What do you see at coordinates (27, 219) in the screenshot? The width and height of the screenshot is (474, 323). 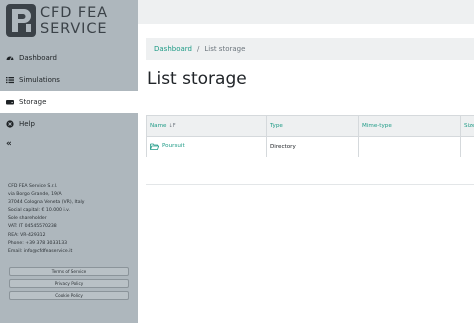 I see `company-line: Sole shareholder` at bounding box center [27, 219].